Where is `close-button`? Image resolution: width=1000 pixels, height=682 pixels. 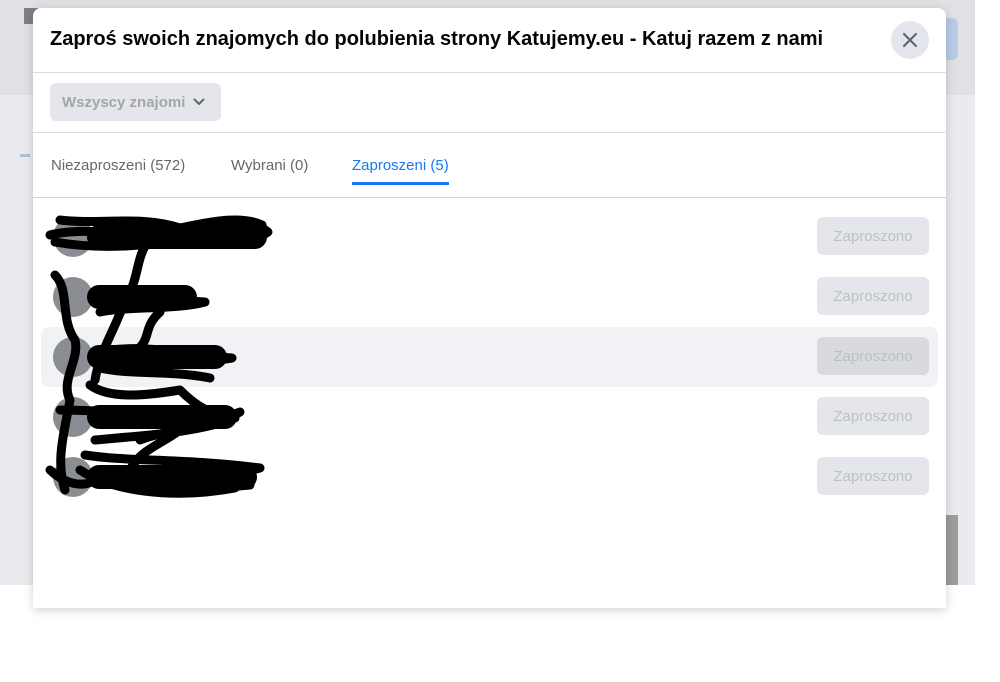 close-button is located at coordinates (910, 40).